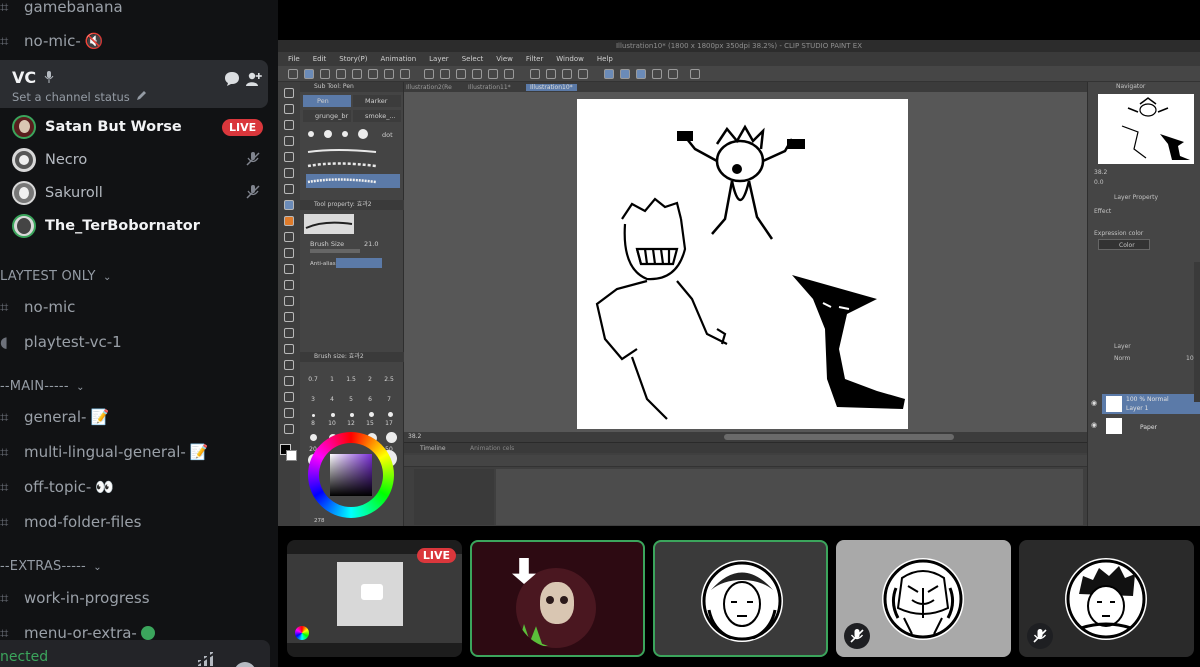 The width and height of the screenshot is (1200, 667). I want to click on menu-select: Select, so click(473, 59).